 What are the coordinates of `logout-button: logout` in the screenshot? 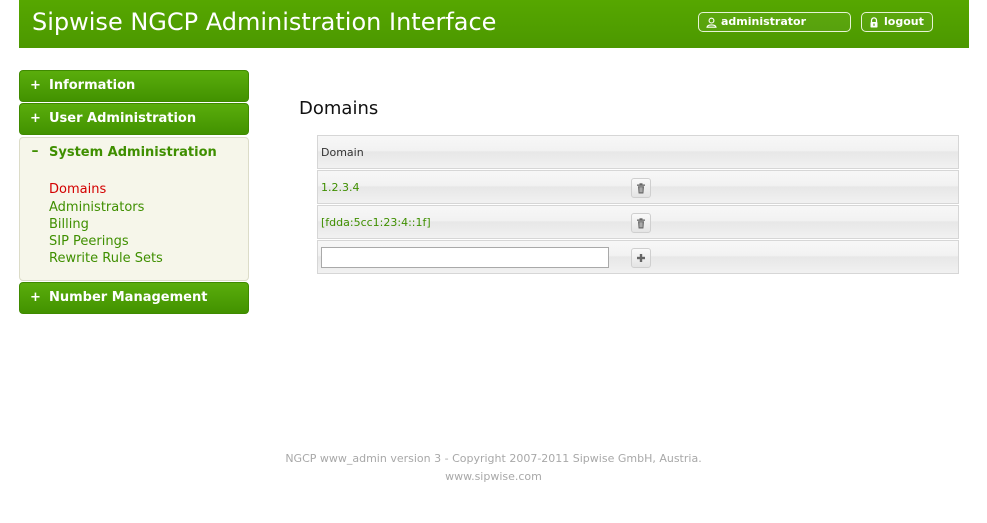 It's located at (897, 22).